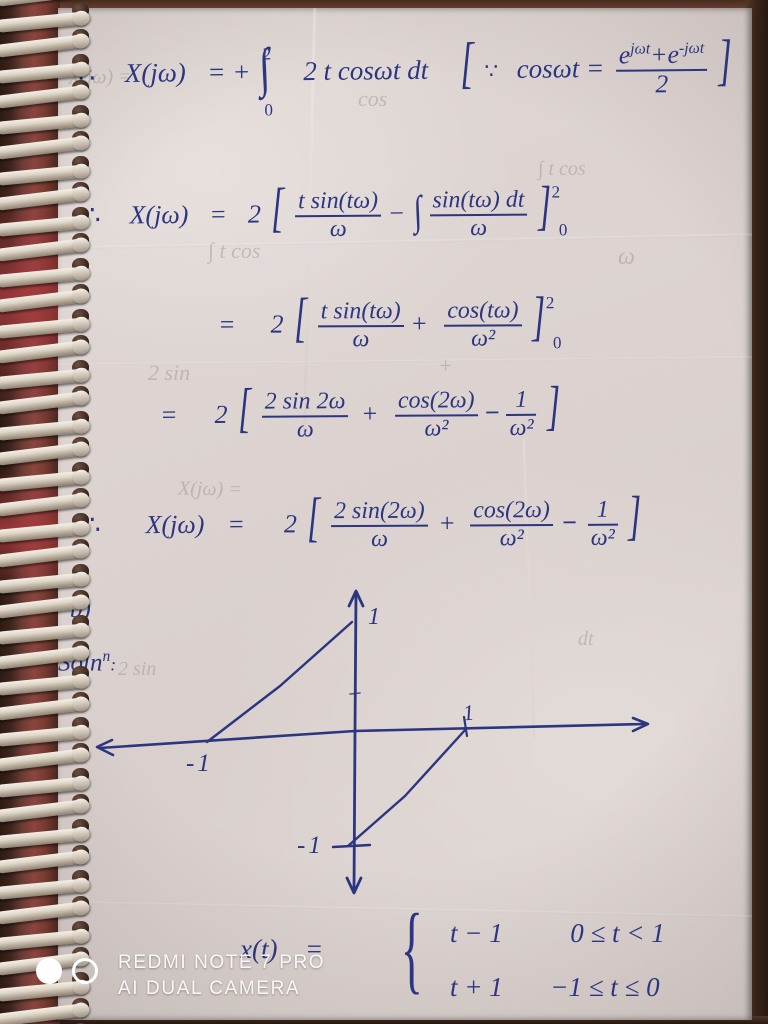 The image size is (768, 1024). I want to click on line3-limit-lower: 0, so click(557, 343).